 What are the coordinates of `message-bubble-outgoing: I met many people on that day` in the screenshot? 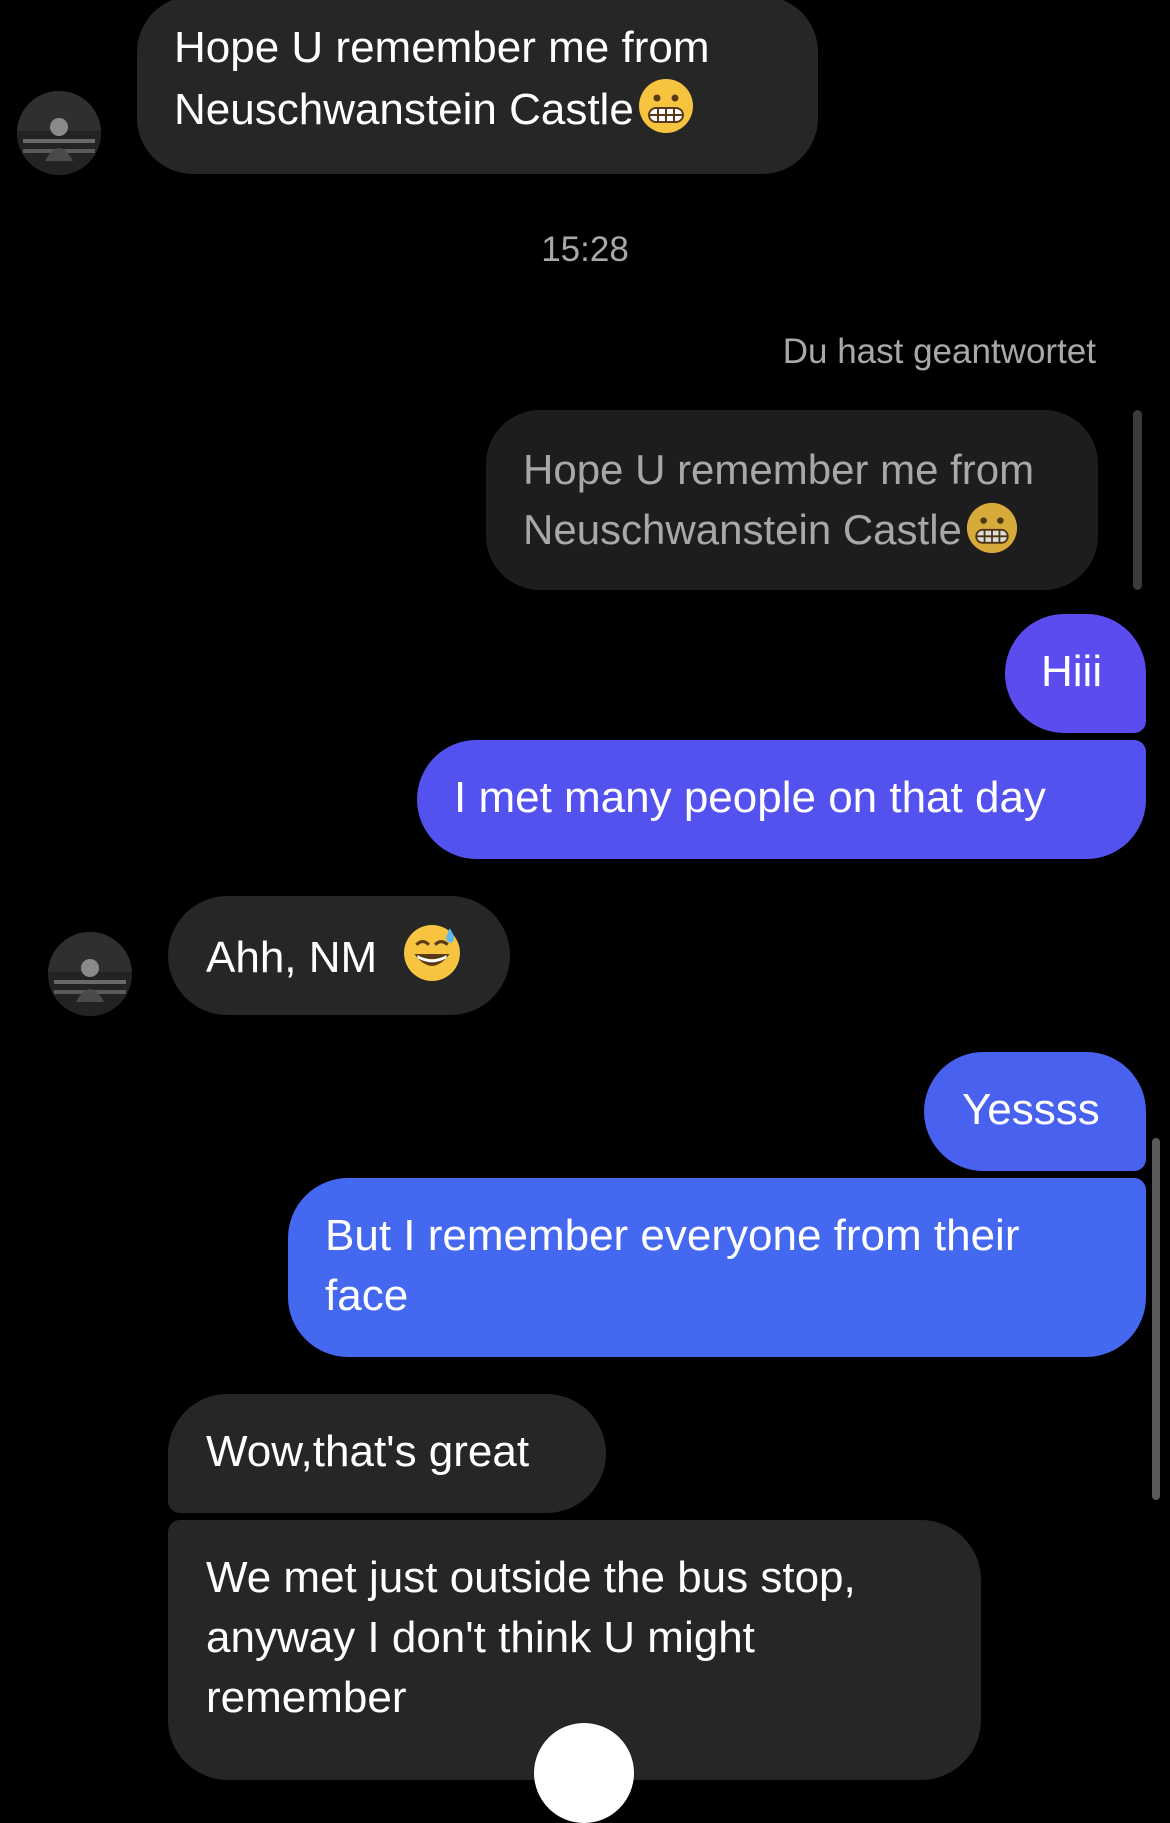 It's located at (781, 799).